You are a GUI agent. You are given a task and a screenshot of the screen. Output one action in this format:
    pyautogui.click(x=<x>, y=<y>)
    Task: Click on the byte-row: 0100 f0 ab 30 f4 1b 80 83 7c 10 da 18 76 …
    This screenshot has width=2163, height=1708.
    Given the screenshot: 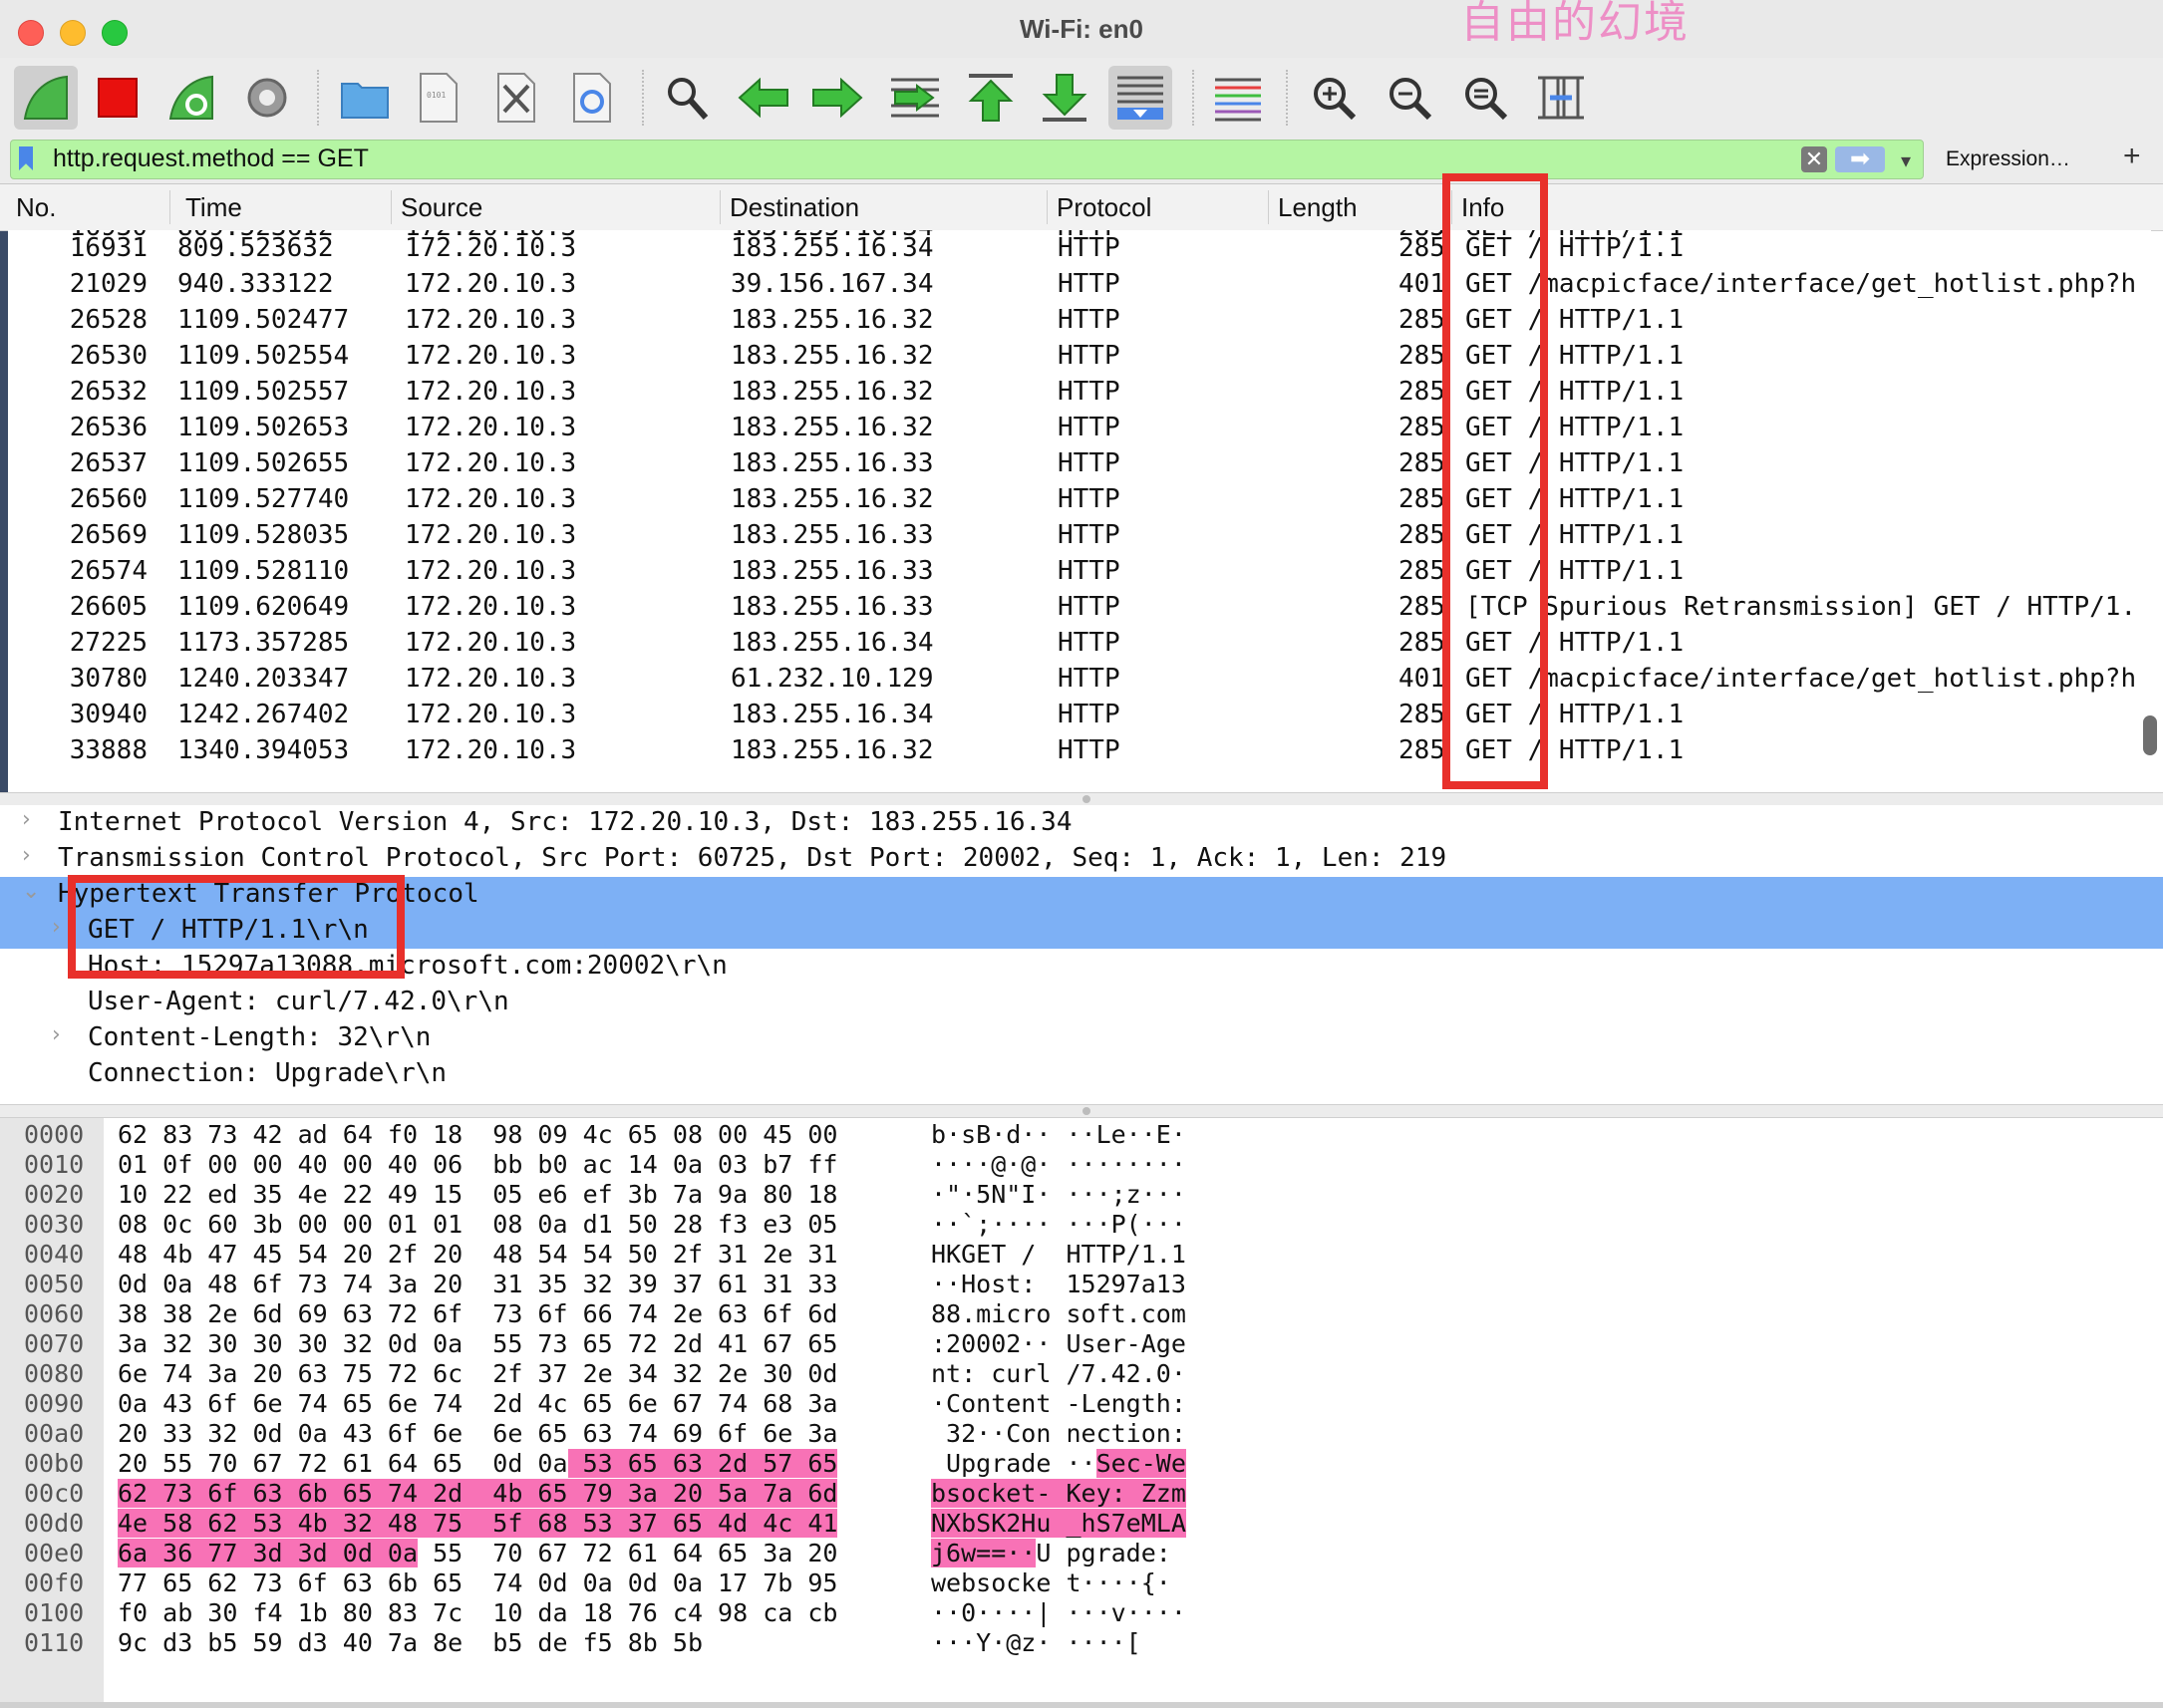 What is the action you would take?
    pyautogui.click(x=1081, y=1613)
    